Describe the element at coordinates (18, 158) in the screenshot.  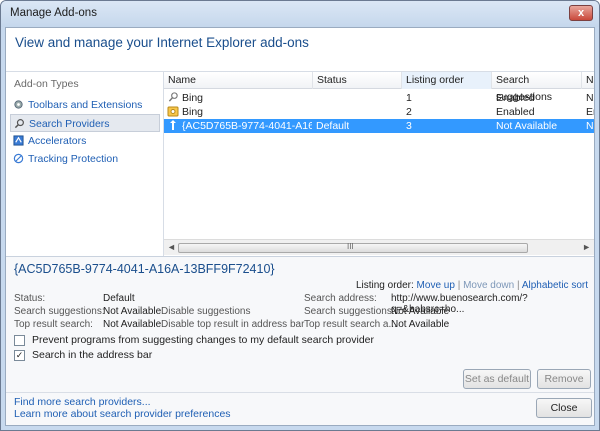
I see `tracking-protection-icon` at that location.